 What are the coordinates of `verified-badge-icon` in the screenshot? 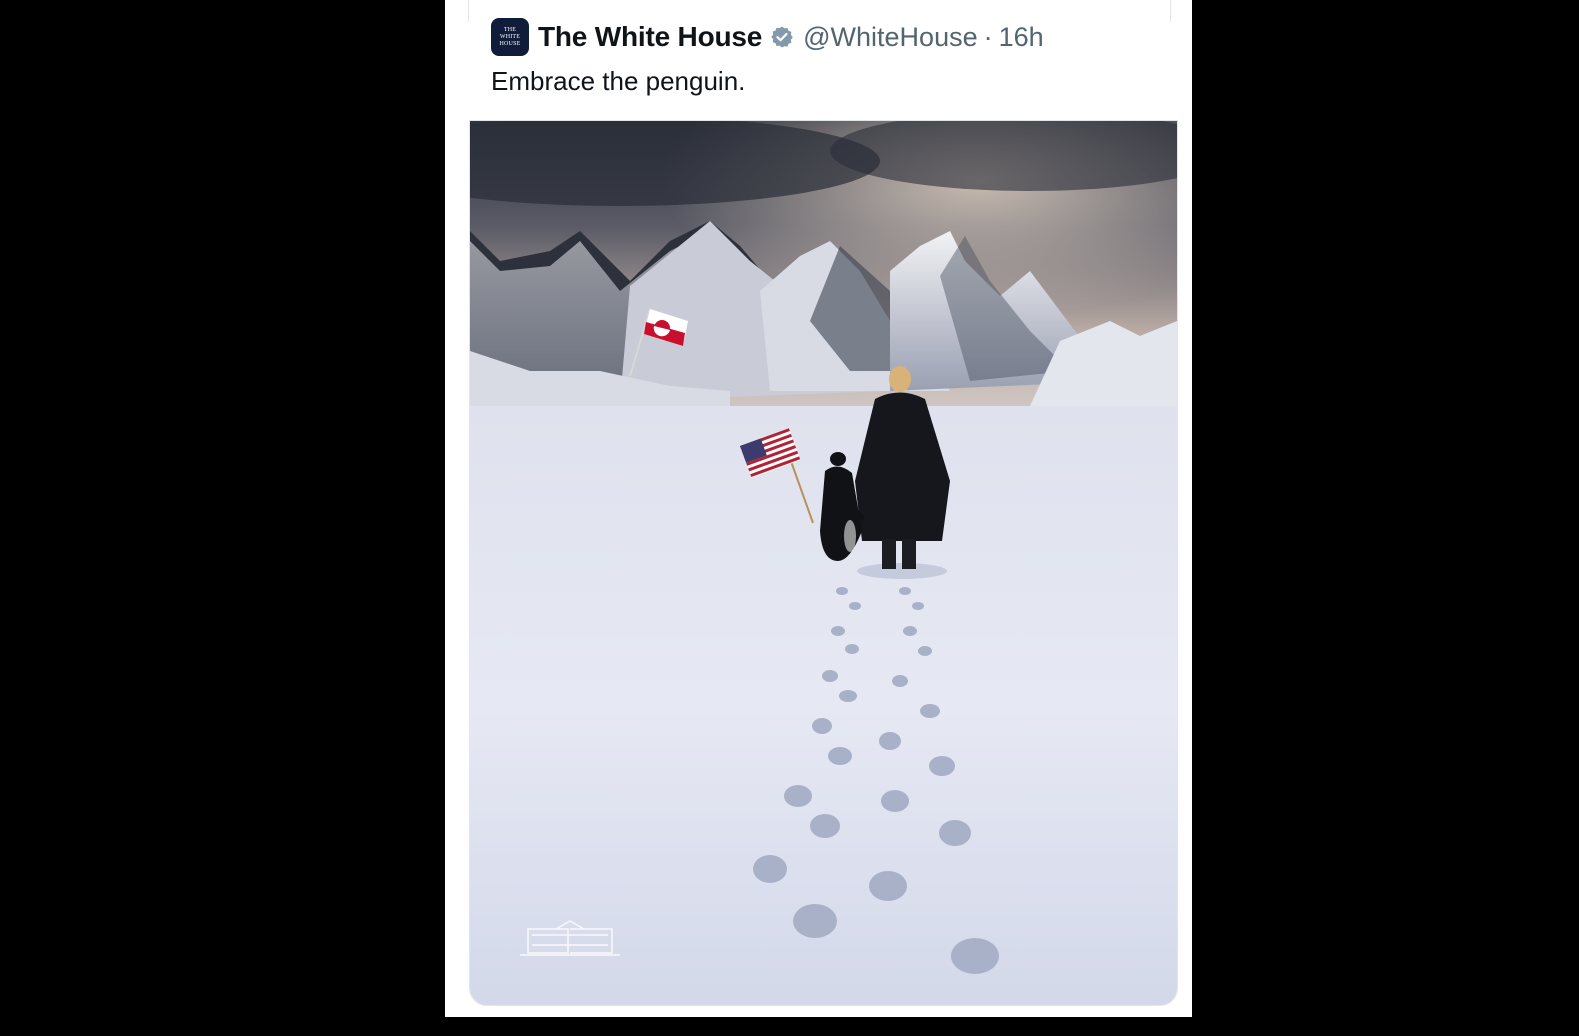 It's located at (782, 37).